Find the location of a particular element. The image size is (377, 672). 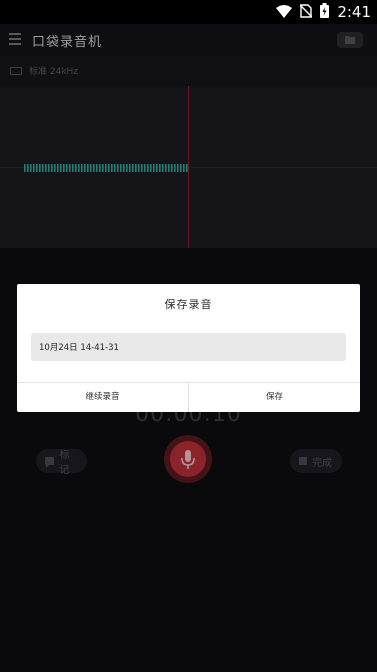

battery-charging-icon is located at coordinates (325, 12).